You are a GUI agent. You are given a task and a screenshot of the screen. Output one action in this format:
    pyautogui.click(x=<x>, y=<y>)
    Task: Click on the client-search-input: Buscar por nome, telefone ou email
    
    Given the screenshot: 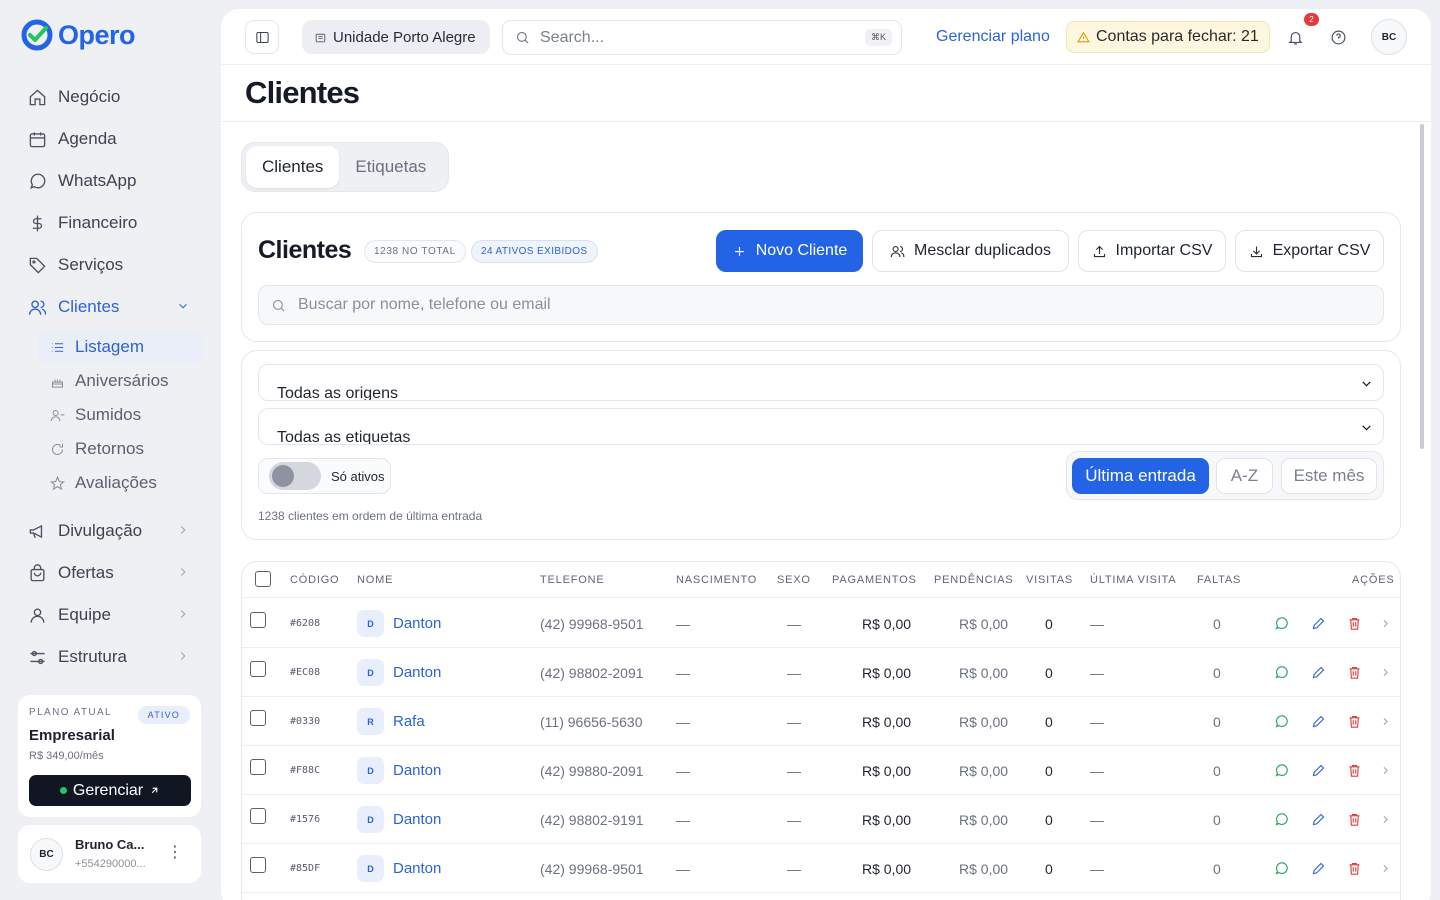 What is the action you would take?
    pyautogui.click(x=821, y=305)
    